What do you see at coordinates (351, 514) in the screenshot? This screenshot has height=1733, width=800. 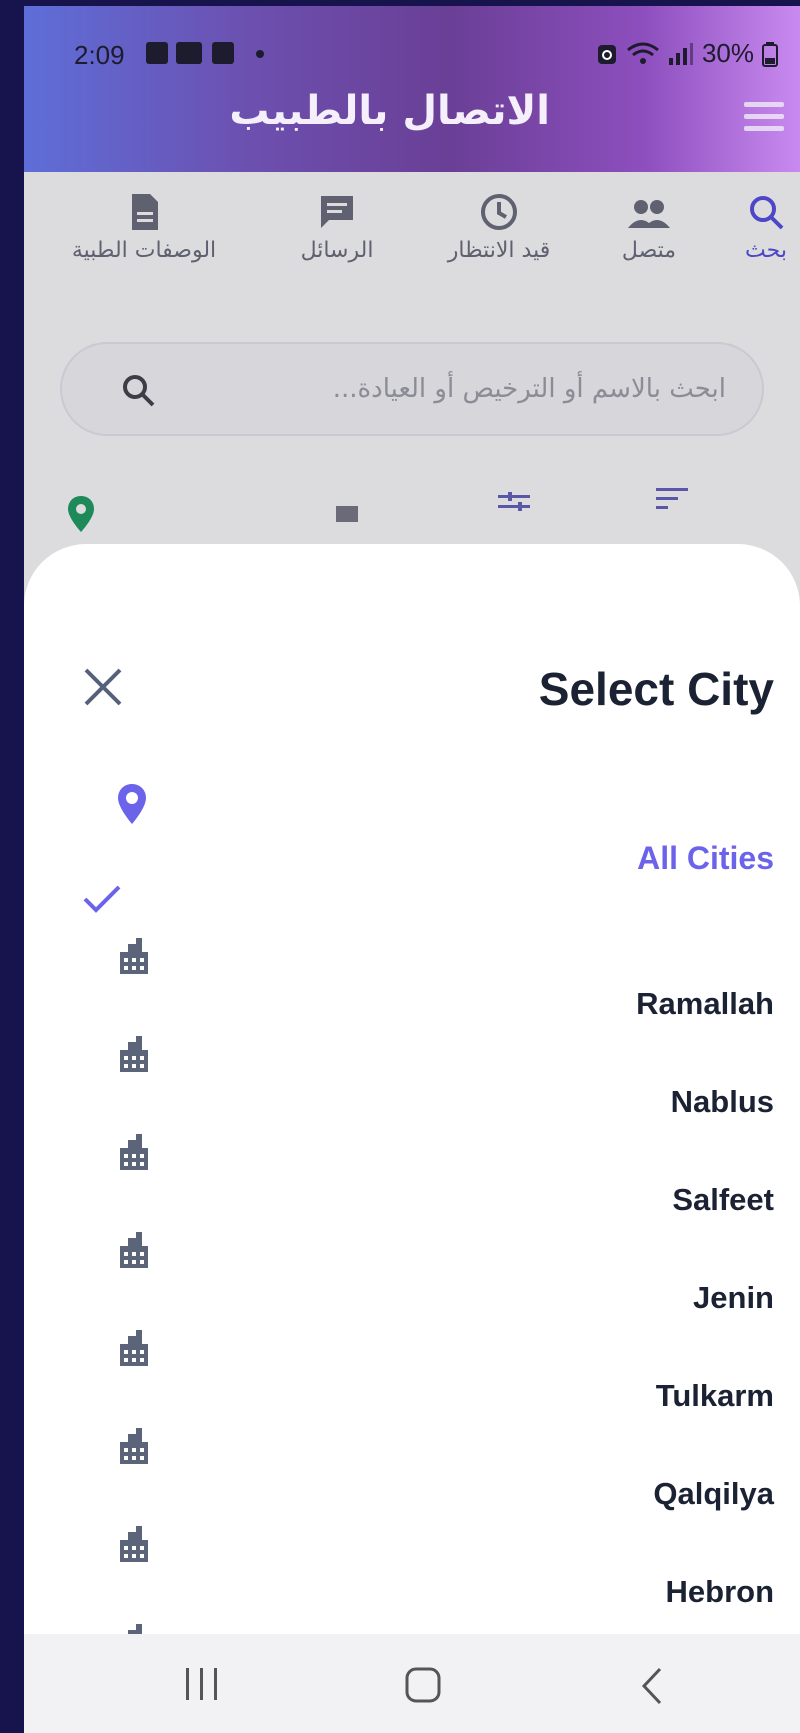 I see `video-icon` at bounding box center [351, 514].